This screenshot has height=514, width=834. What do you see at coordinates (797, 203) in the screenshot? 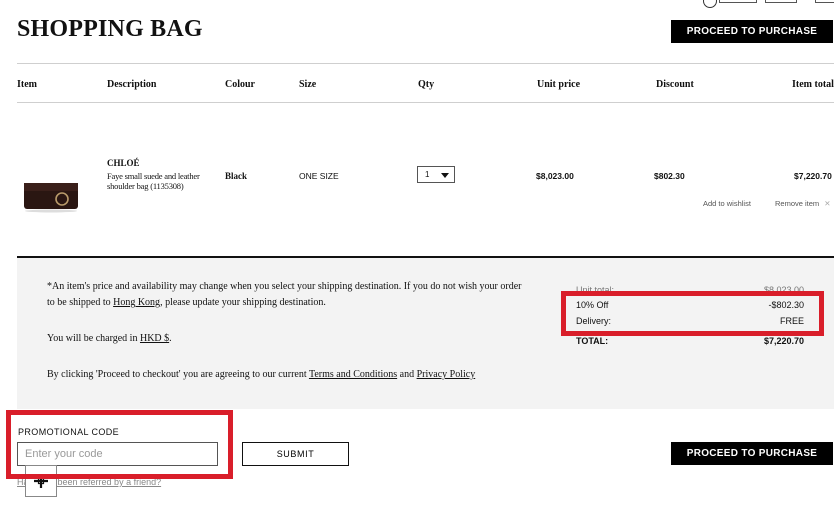
I see `remove-item-label: Remove item` at bounding box center [797, 203].